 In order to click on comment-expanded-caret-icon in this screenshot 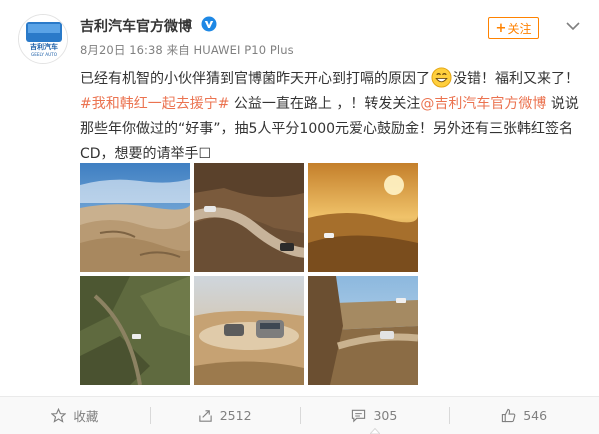, I will do `click(375, 431)`.